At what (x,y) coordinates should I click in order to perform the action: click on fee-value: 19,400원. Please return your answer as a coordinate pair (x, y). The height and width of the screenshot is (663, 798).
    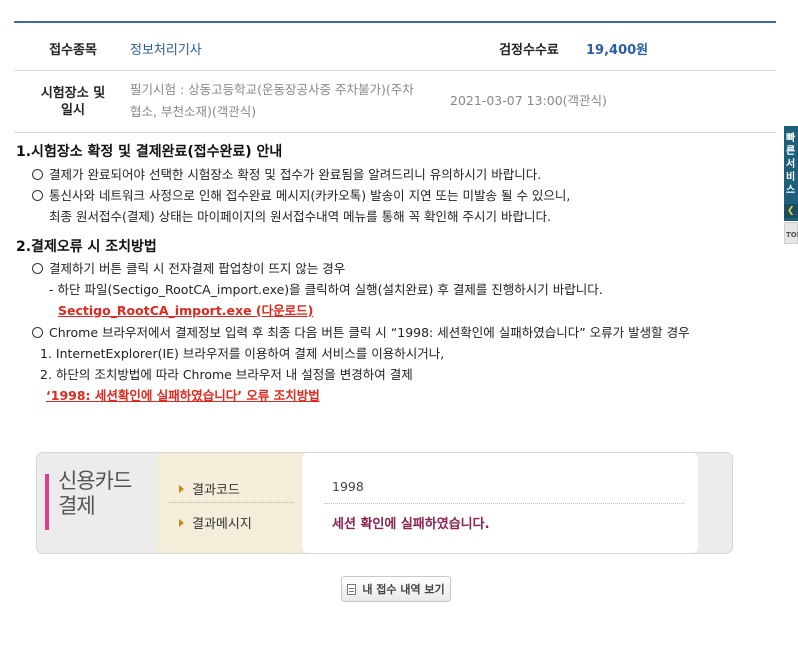
    Looking at the image, I should click on (617, 50).